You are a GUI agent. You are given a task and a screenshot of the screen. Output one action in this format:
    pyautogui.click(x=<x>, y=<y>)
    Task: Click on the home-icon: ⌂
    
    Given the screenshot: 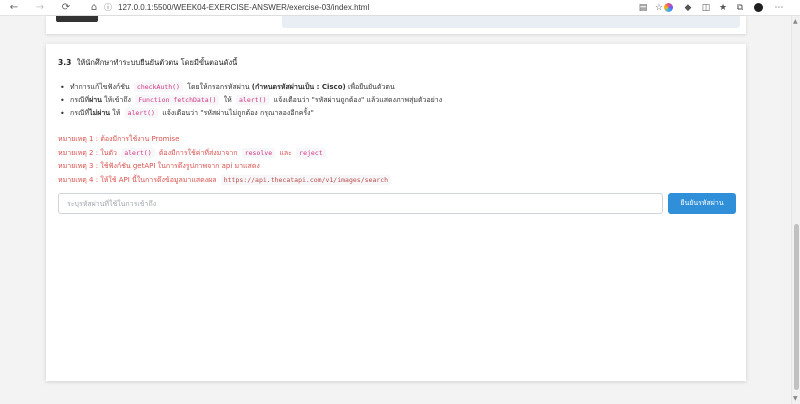 What is the action you would take?
    pyautogui.click(x=94, y=8)
    